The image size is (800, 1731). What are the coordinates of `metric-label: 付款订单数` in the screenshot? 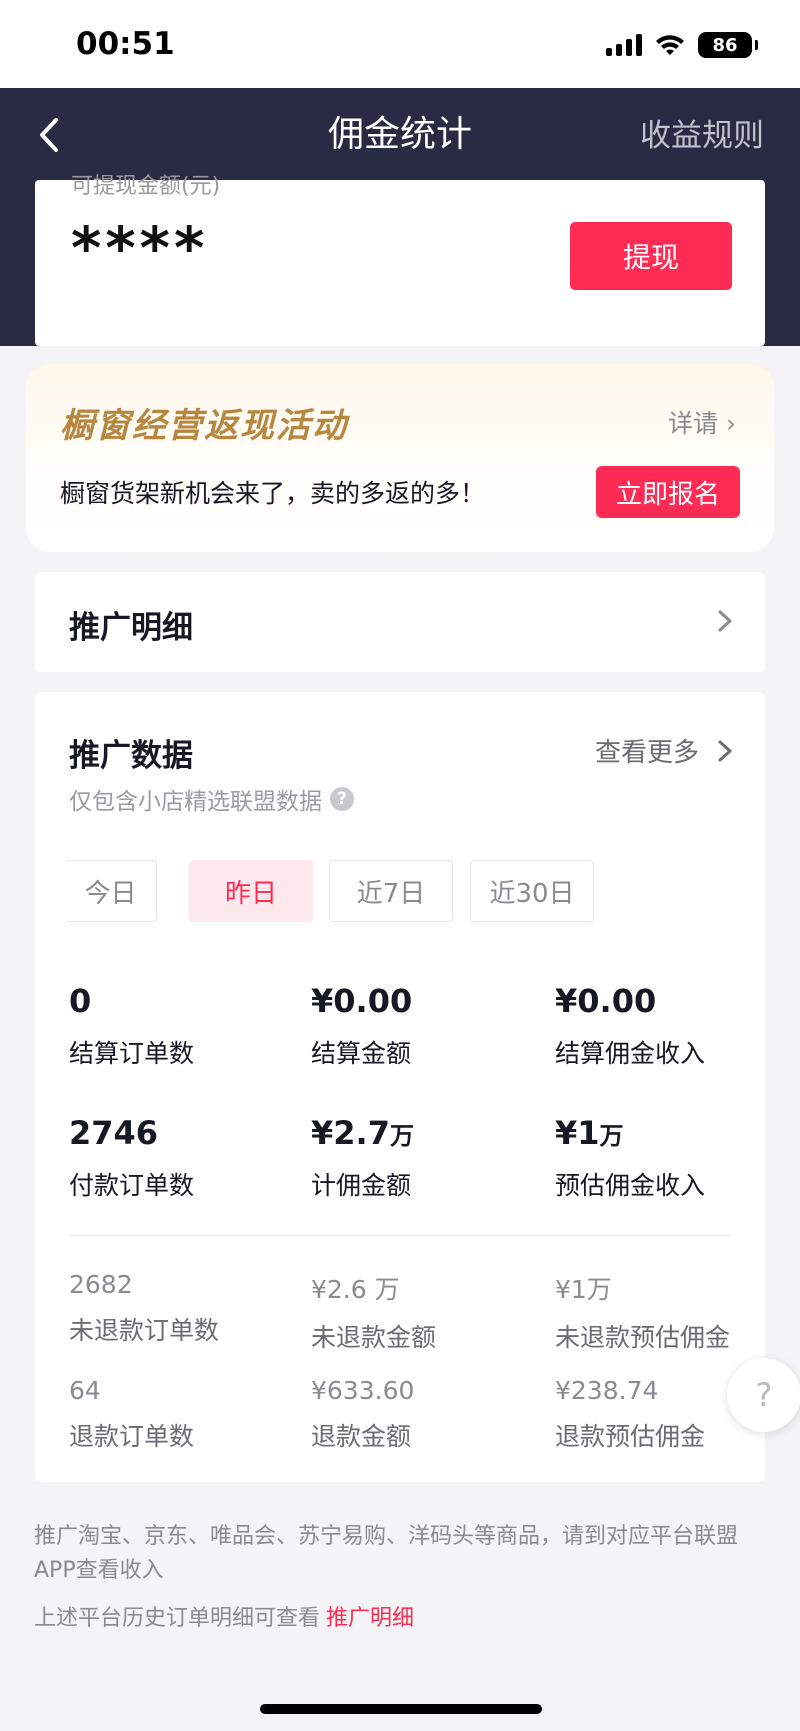 It's located at (132, 1185).